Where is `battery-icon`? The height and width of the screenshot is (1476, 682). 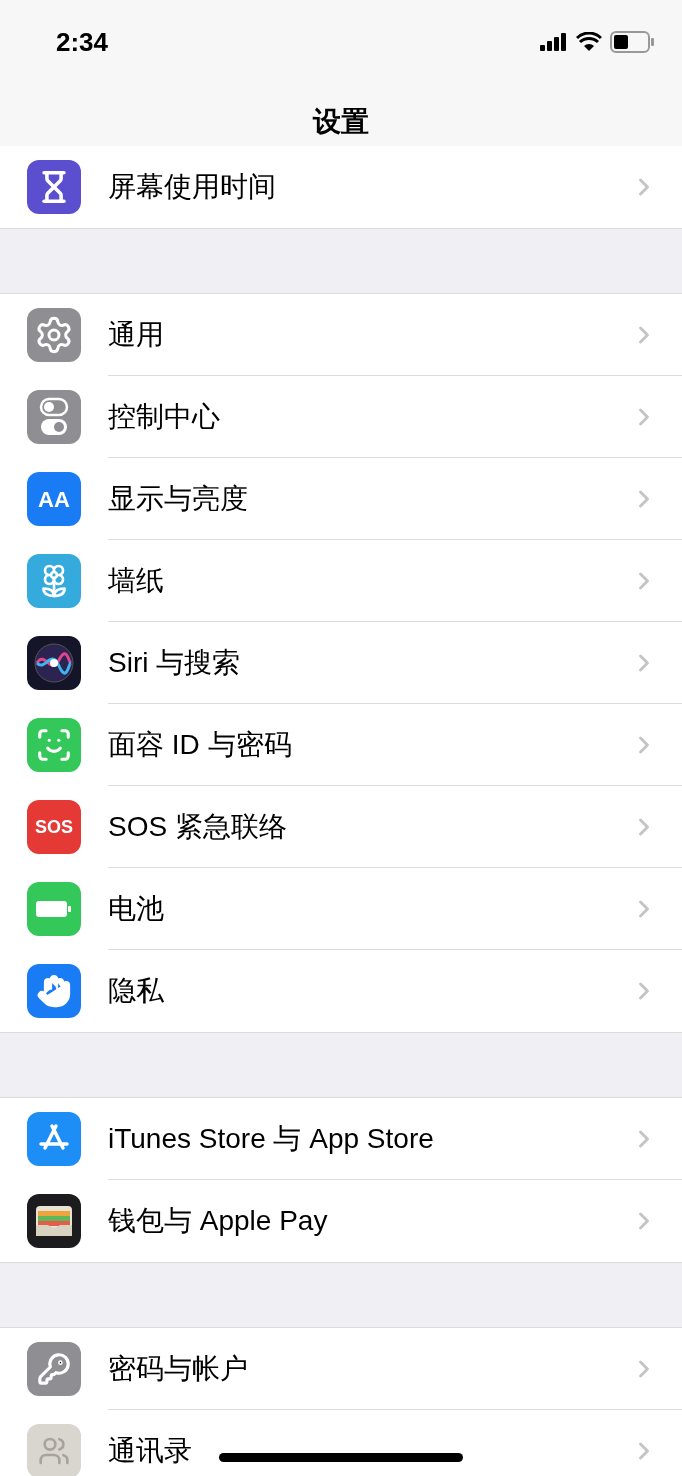 battery-icon is located at coordinates (54, 909).